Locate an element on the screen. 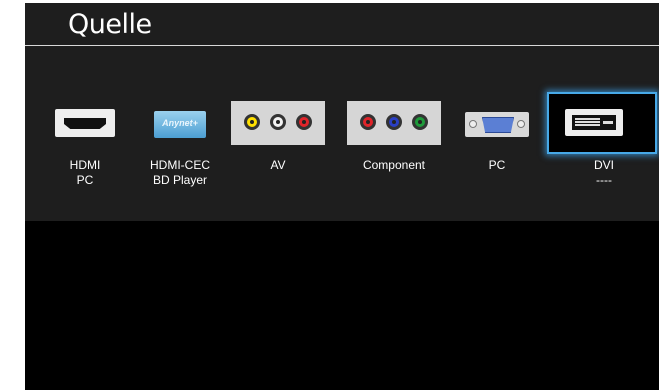 Image resolution: width=659 pixels, height=390 pixels. hdmi-port-icon is located at coordinates (85, 123).